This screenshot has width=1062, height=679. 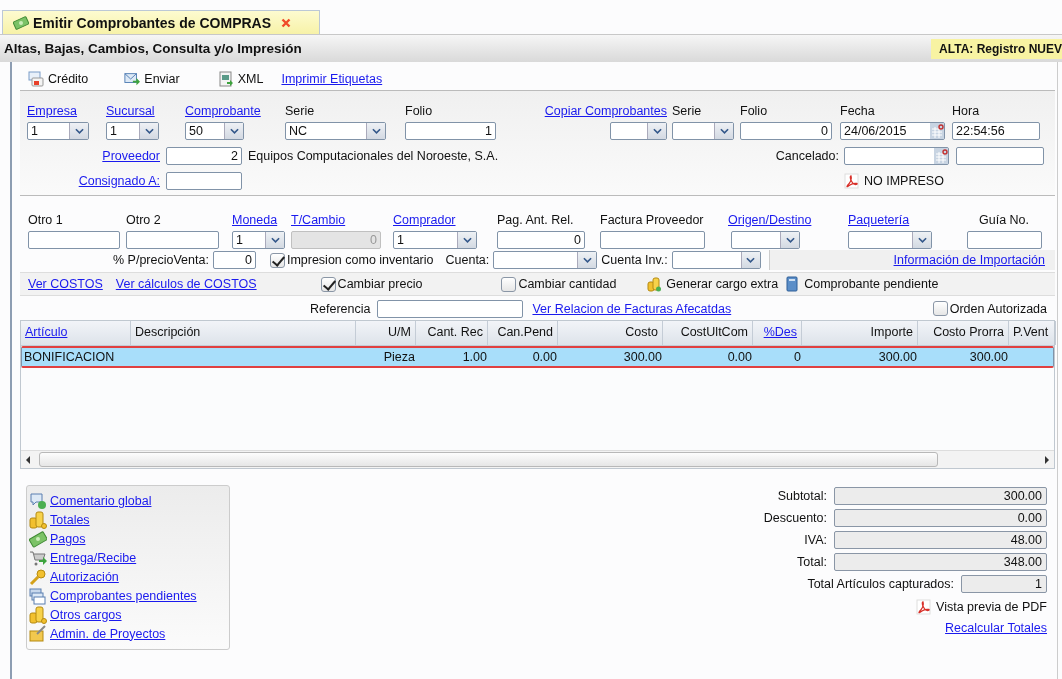 What do you see at coordinates (450, 131) in the screenshot?
I see `input-field: 1` at bounding box center [450, 131].